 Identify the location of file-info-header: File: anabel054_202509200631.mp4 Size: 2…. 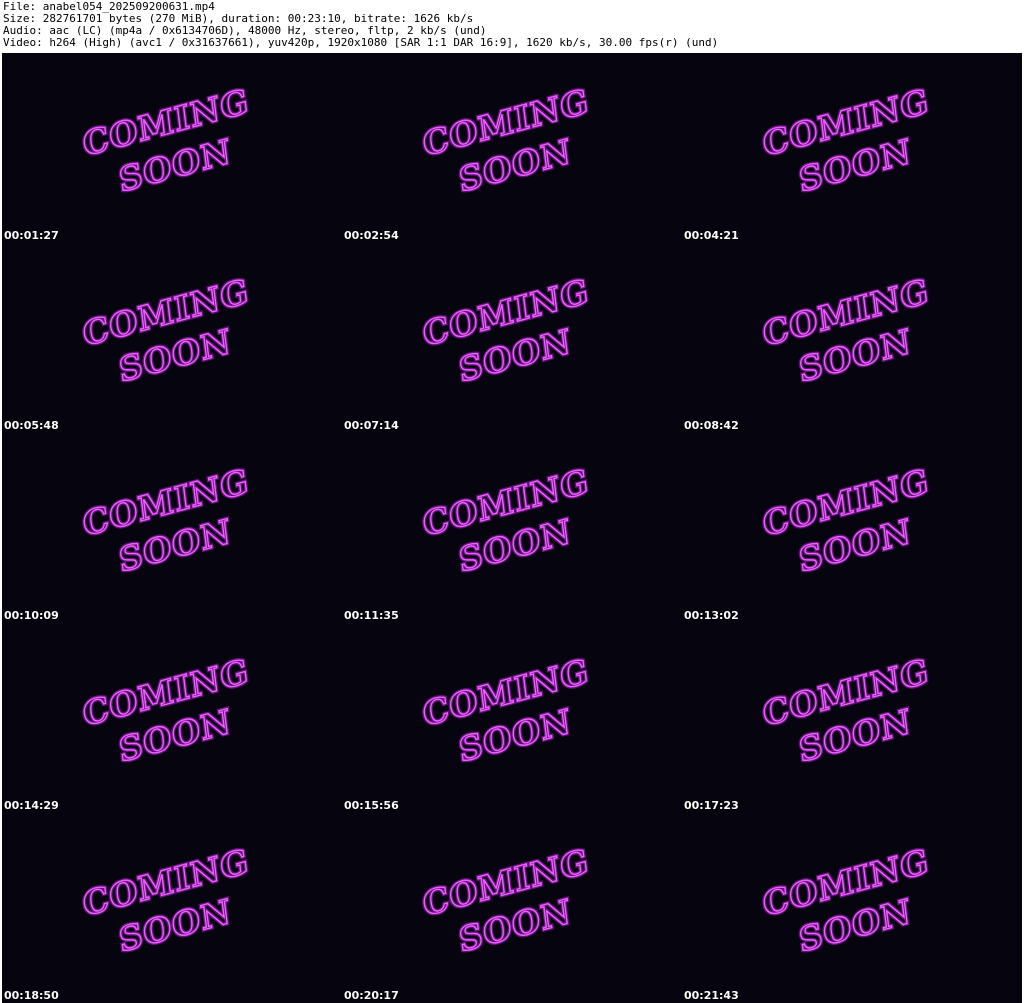
(512, 25).